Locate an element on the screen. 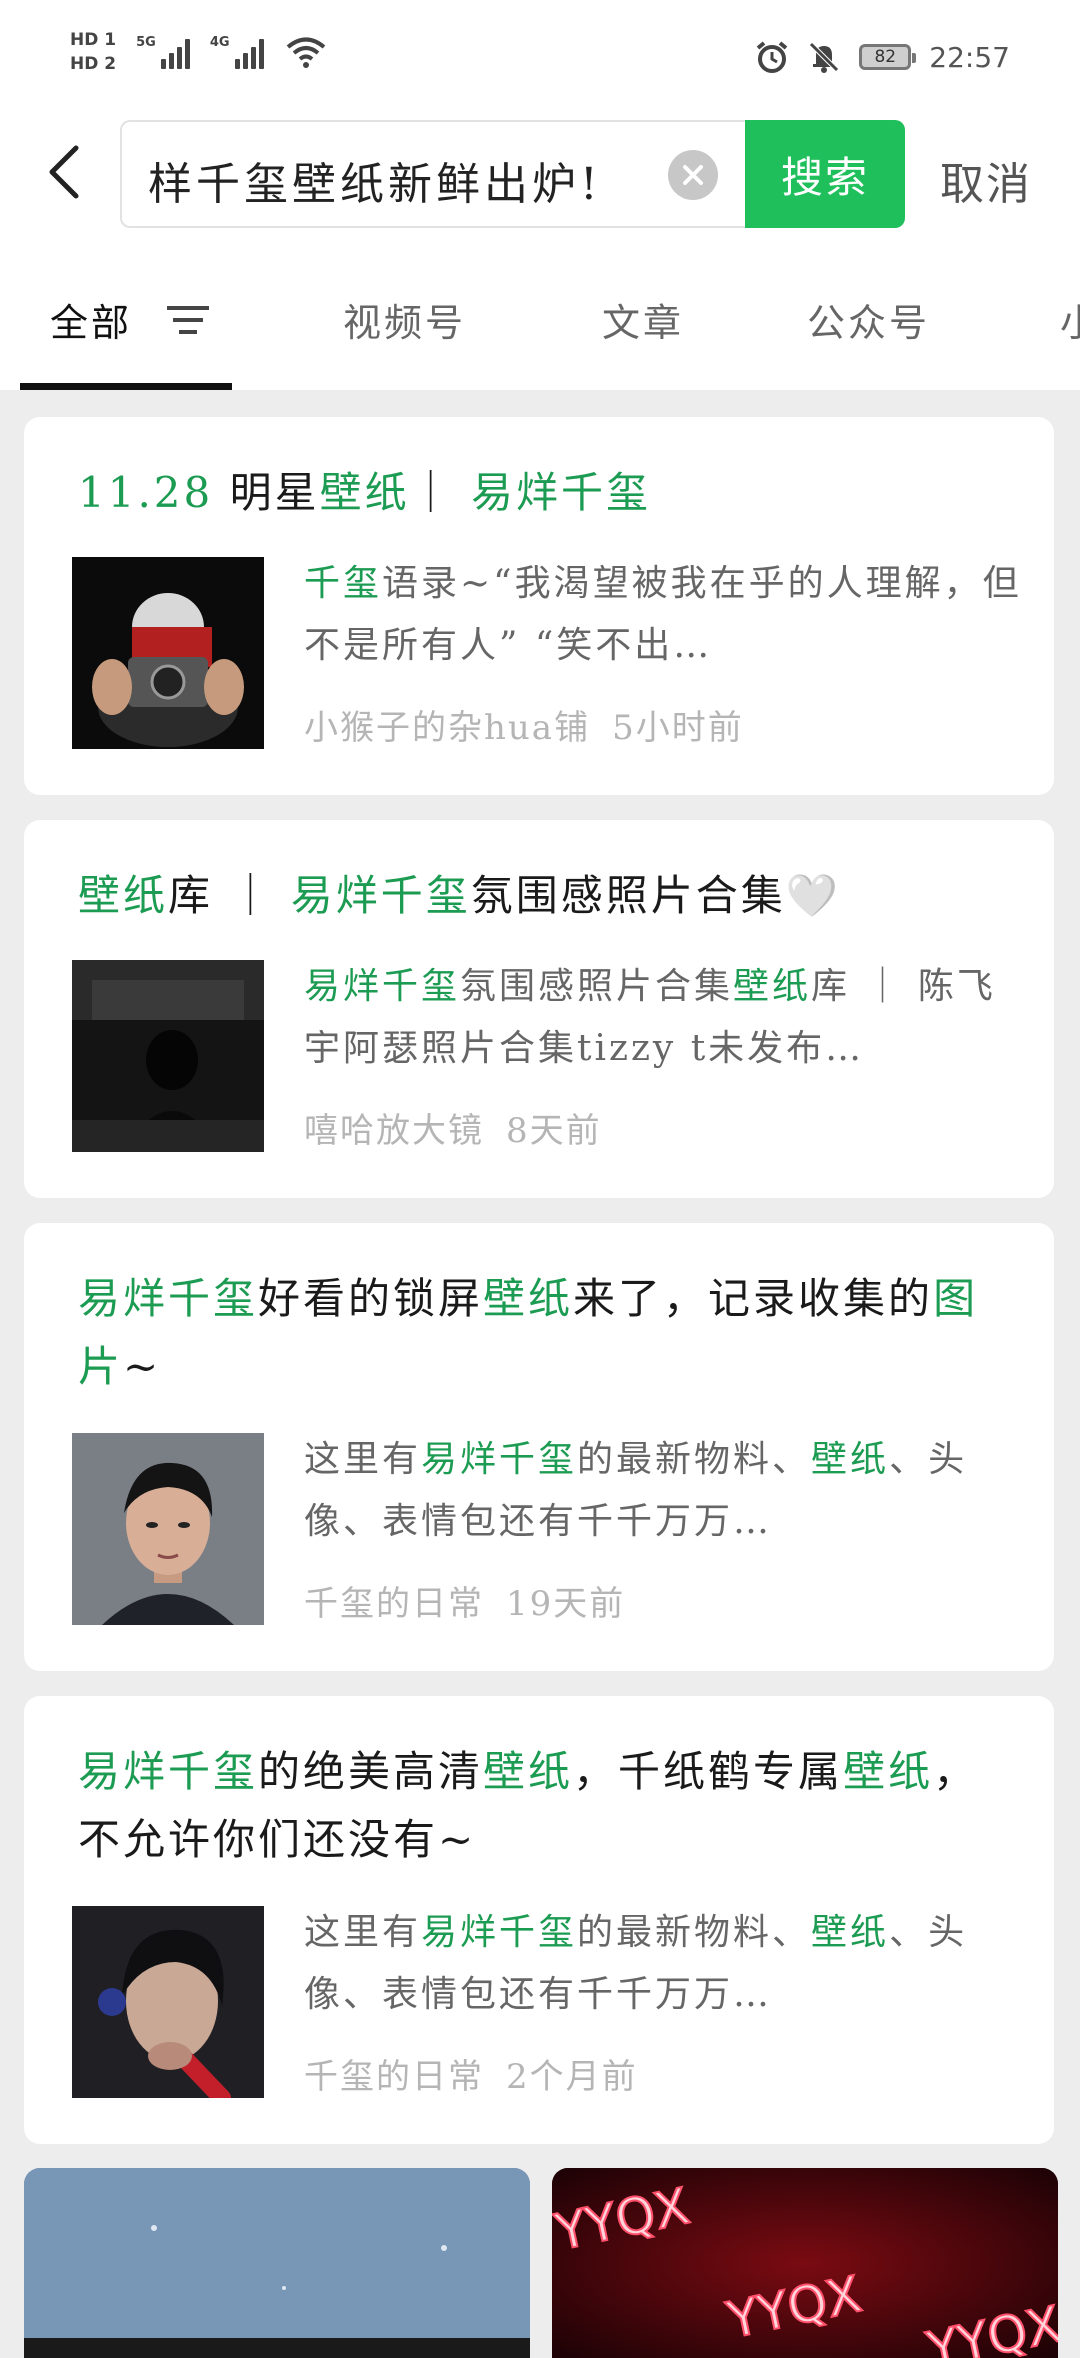 This screenshot has height=2358, width=1080. text-fragment: 来了，记录收集的 is located at coordinates (753, 1298).